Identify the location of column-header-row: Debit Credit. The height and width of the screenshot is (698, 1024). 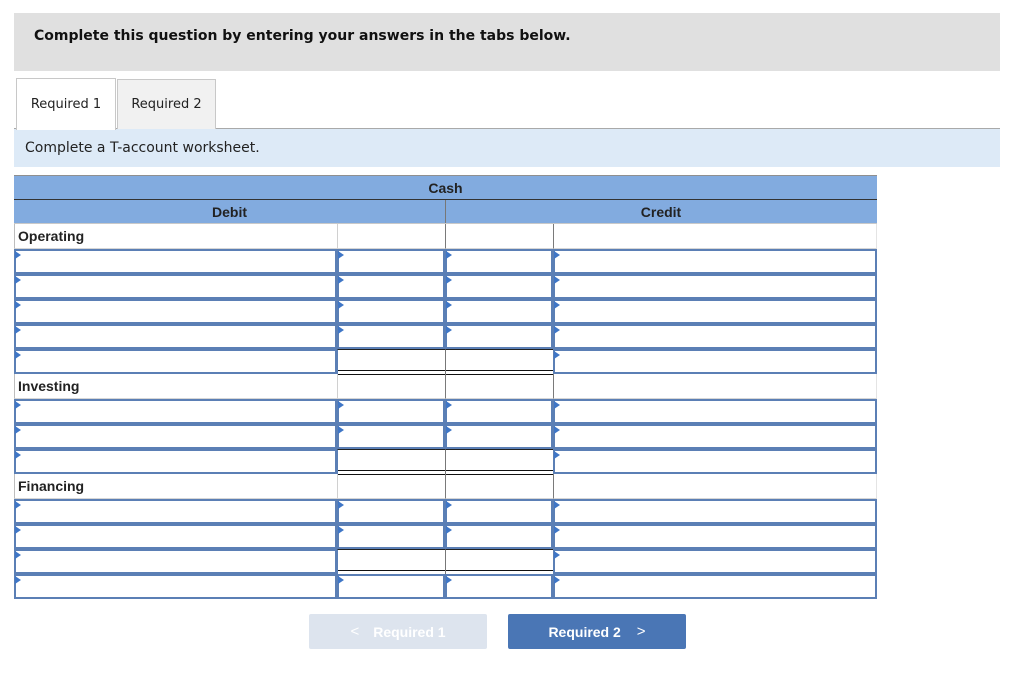
(445, 212).